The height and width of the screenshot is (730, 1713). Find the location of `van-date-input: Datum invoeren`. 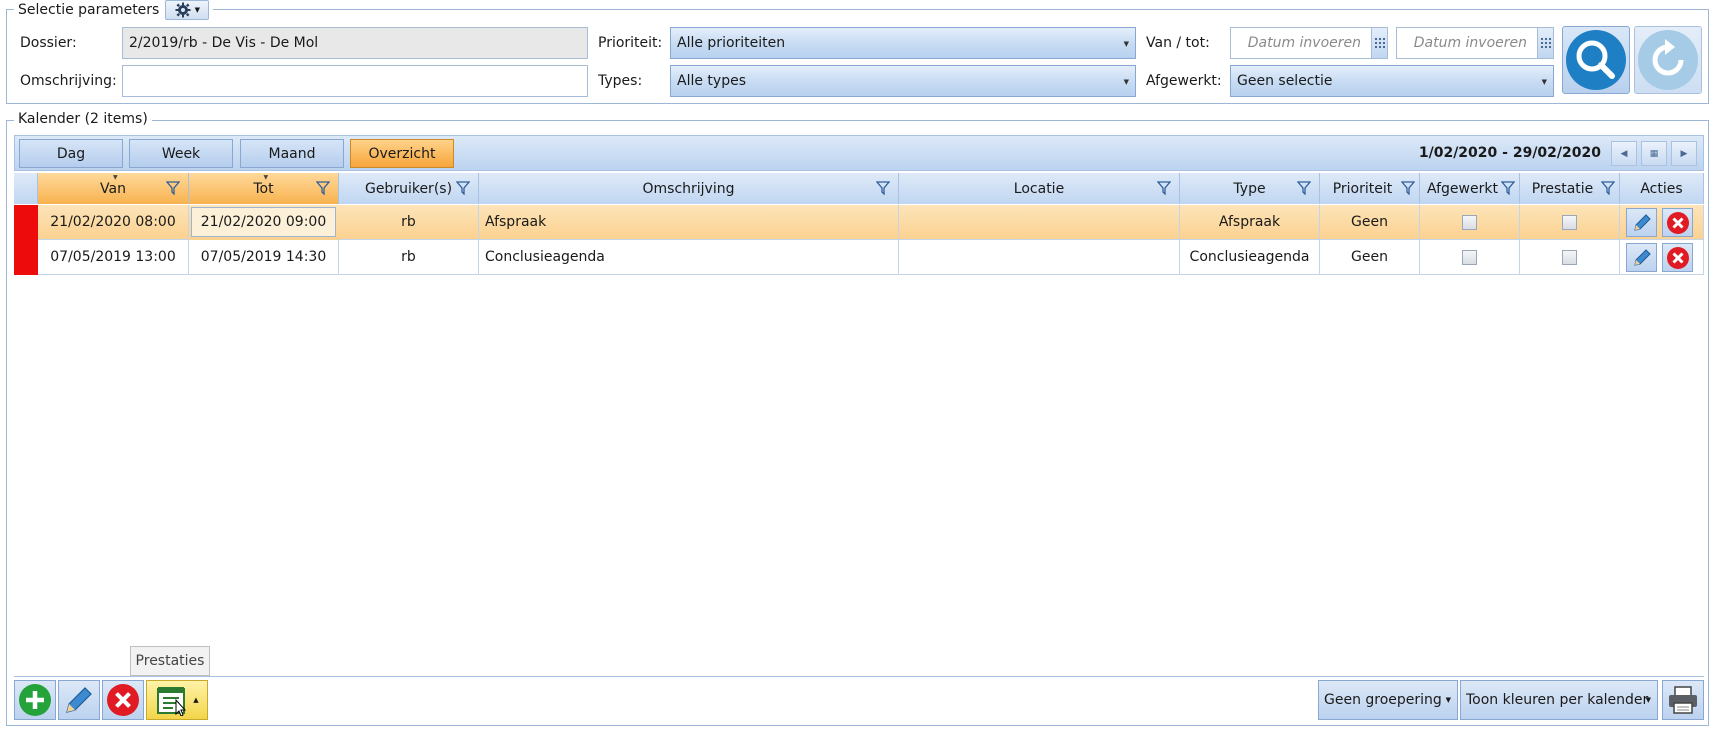

van-date-input: Datum invoeren is located at coordinates (1309, 43).